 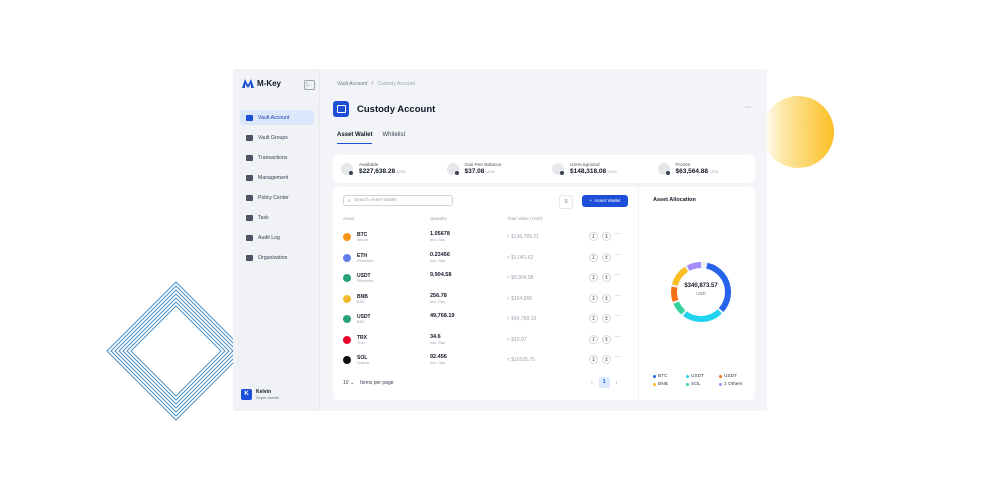 I want to click on summary-amount: $63,564.88, so click(x=692, y=171).